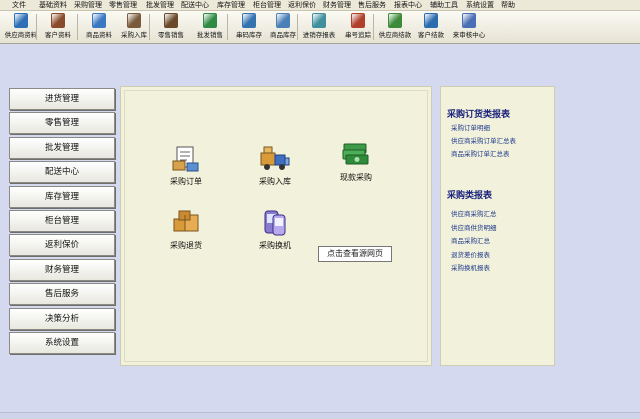  What do you see at coordinates (444, 5) in the screenshot?
I see `menu-item: 辅助工具` at bounding box center [444, 5].